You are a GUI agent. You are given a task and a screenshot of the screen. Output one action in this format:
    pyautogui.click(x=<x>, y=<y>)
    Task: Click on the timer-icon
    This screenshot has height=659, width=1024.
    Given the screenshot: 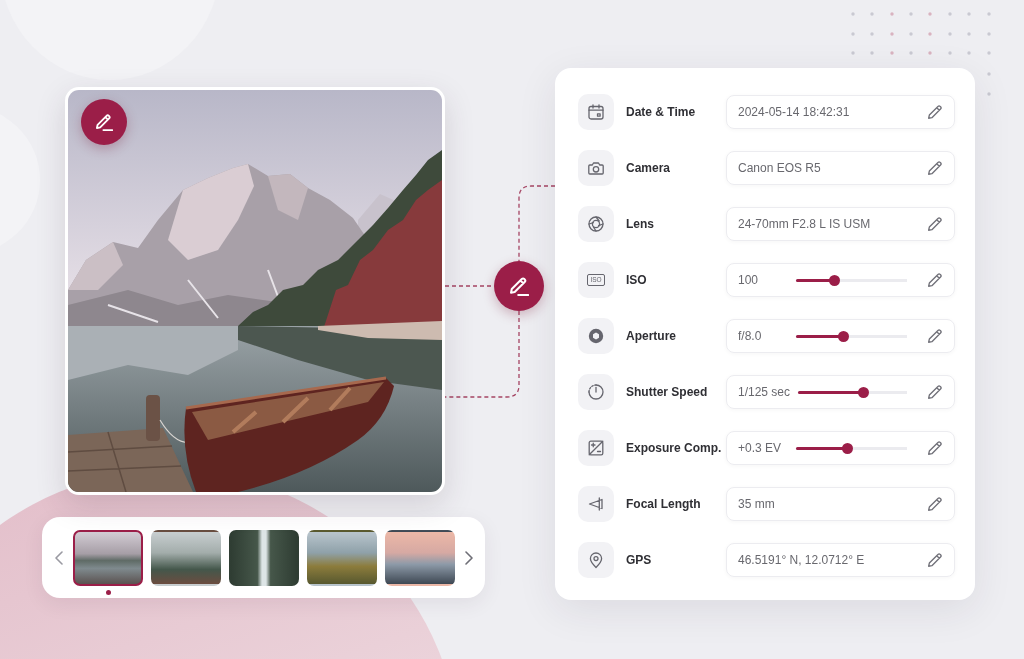 What is the action you would take?
    pyautogui.click(x=596, y=392)
    